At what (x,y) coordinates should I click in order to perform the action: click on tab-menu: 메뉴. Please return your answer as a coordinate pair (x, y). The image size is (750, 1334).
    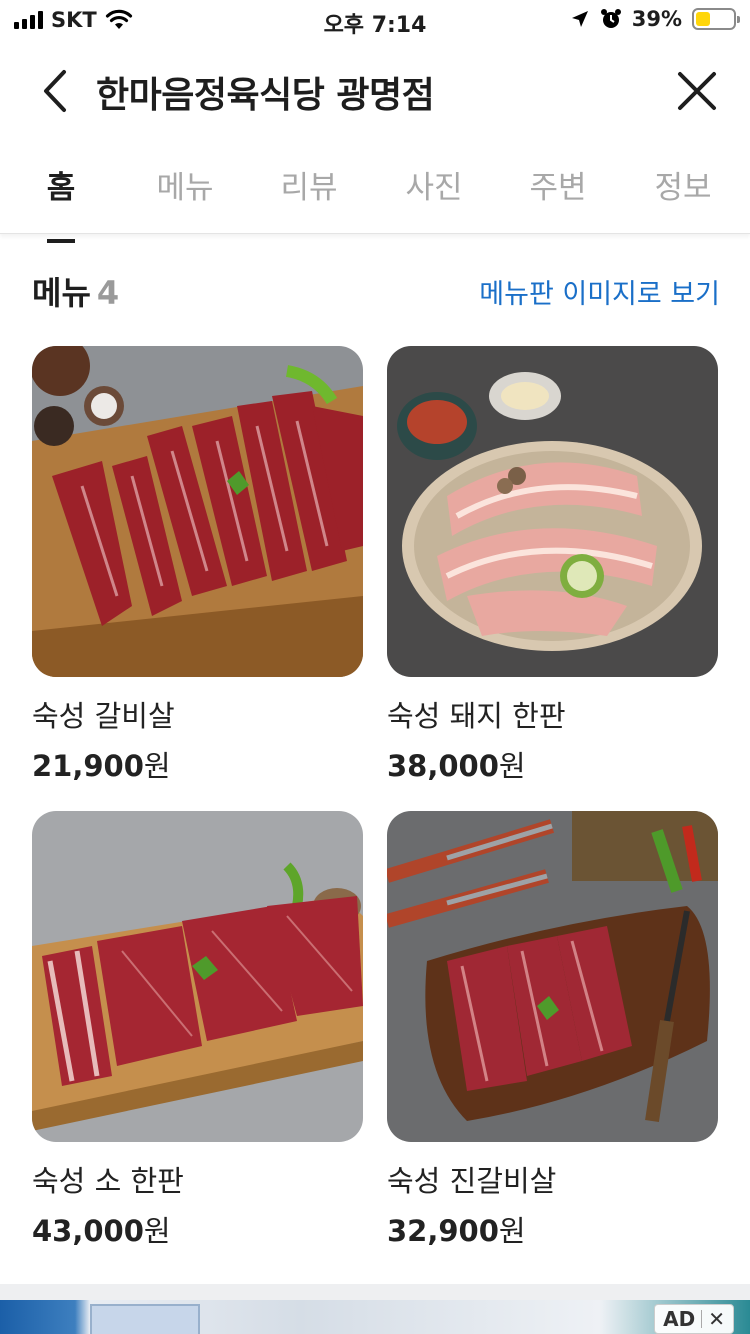
    Looking at the image, I should click on (185, 184).